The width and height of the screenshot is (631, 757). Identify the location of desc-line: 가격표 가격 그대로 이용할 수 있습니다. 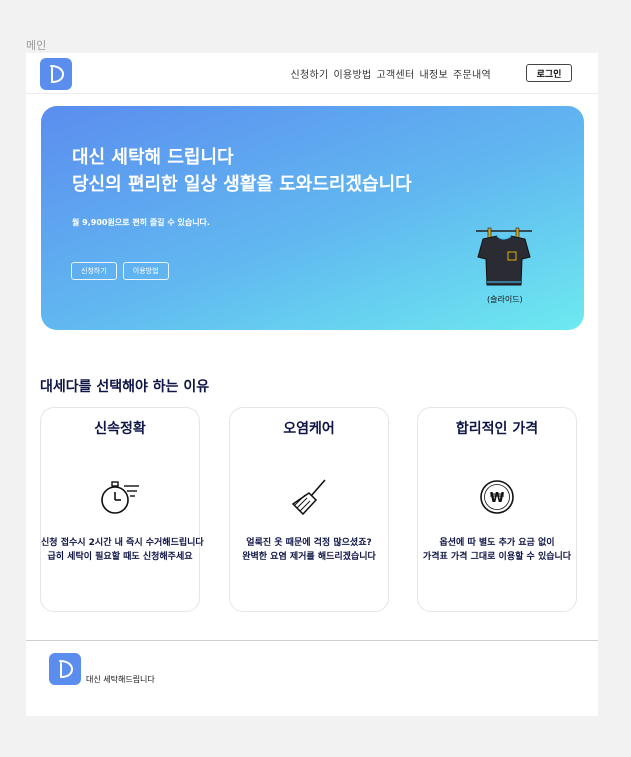
(497, 557).